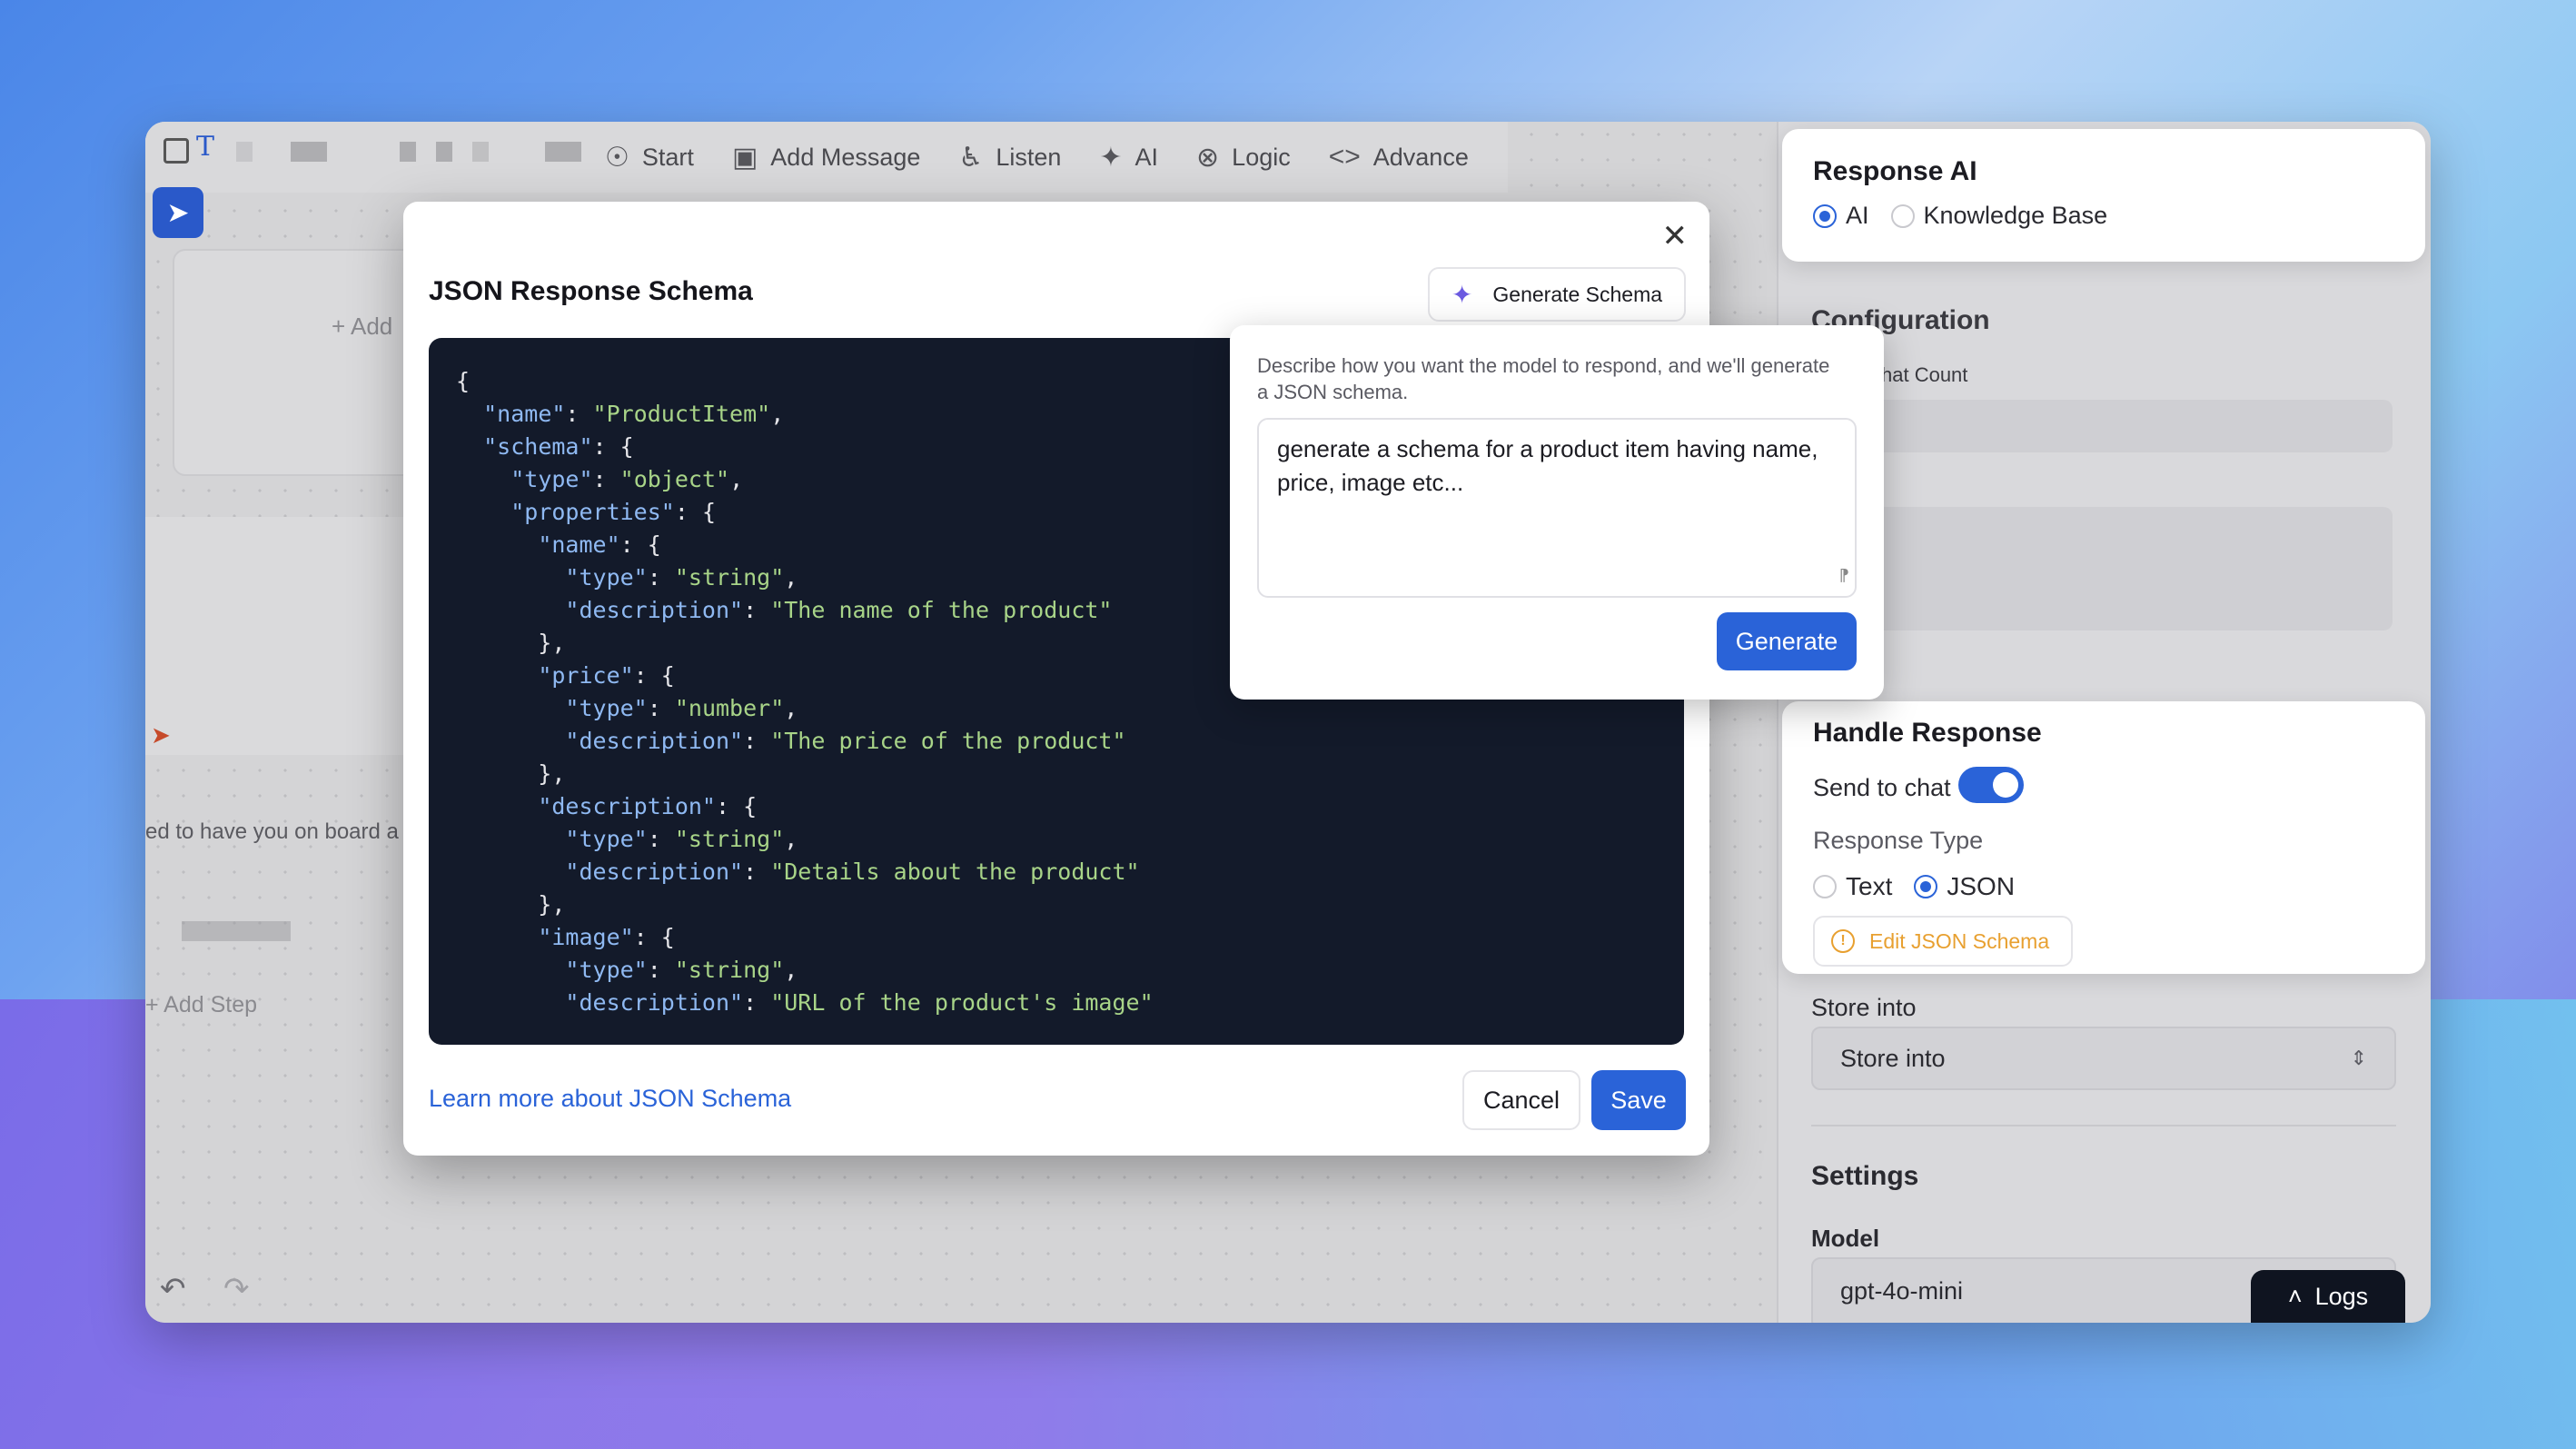 The image size is (2576, 1449). I want to click on toolbar-listen: ♿ Listen, so click(1009, 158).